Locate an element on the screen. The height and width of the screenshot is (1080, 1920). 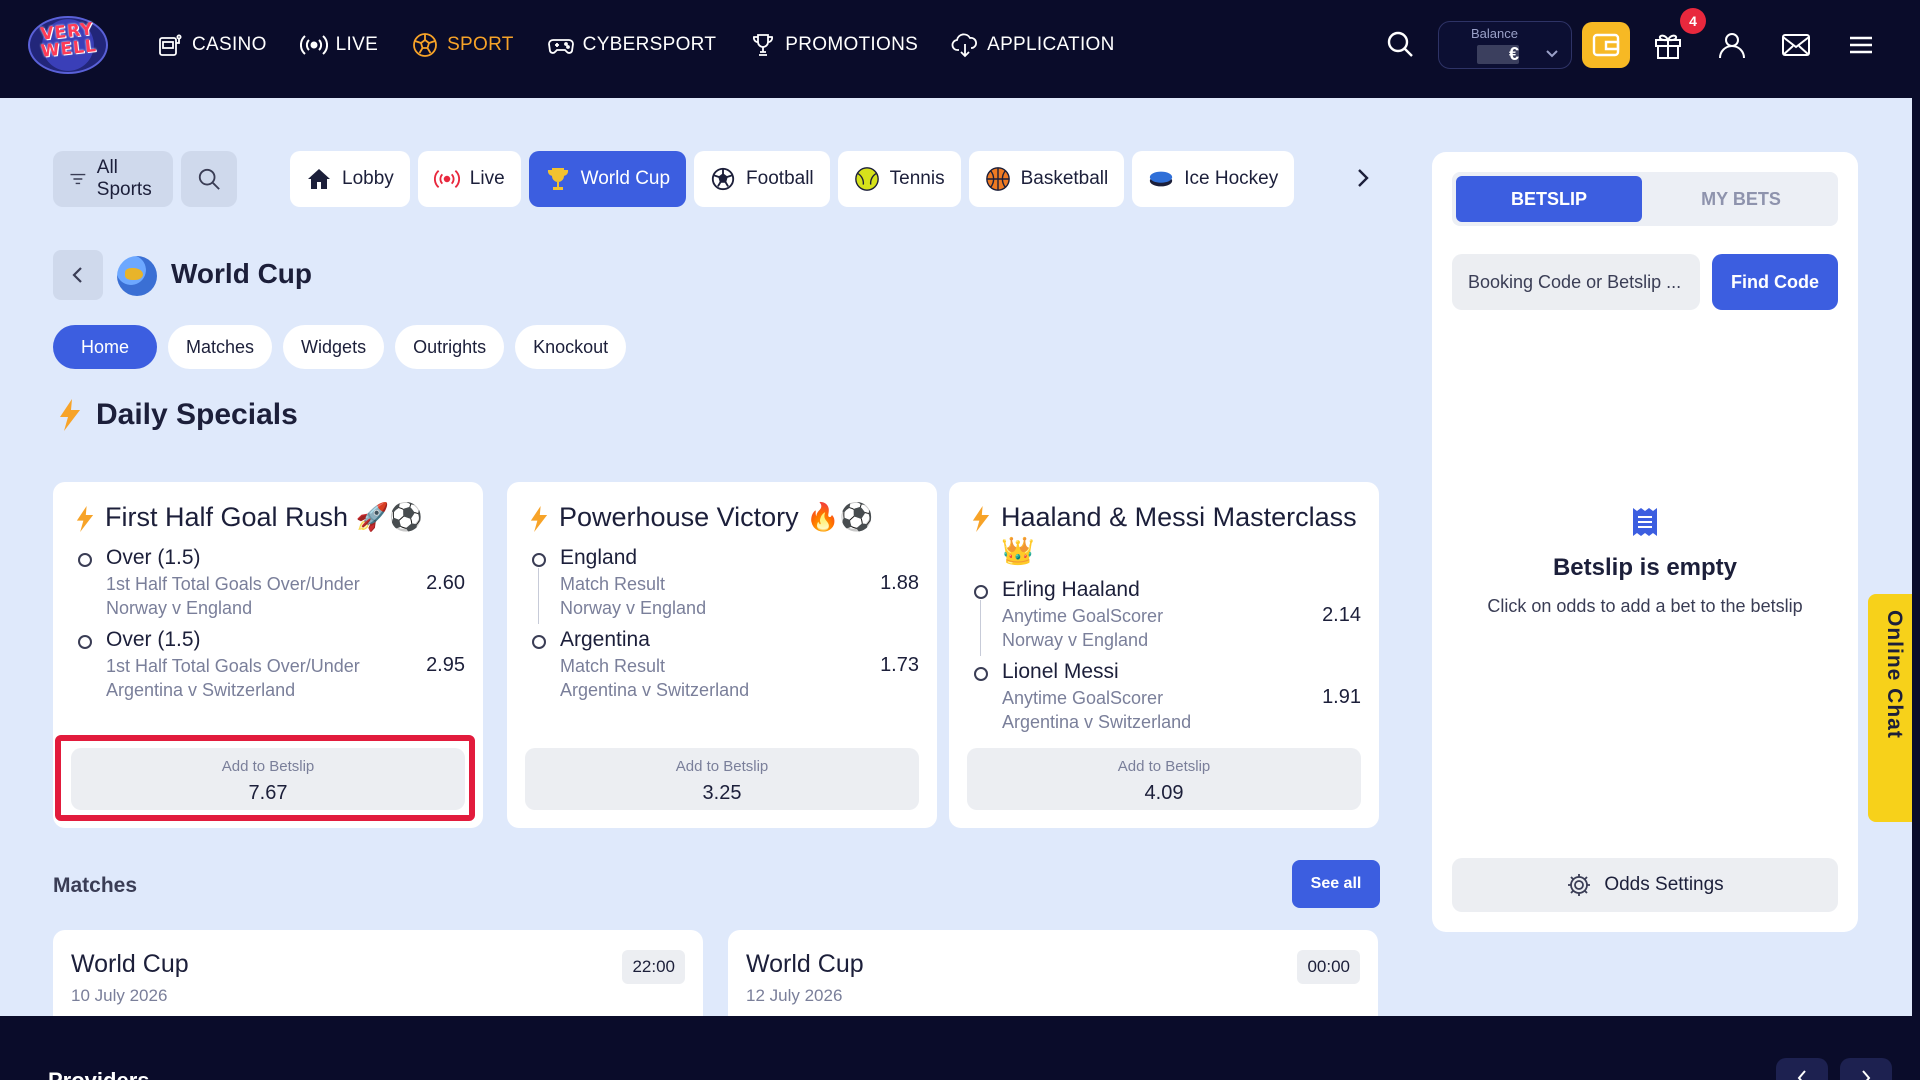
leg-odds: 2.95 is located at coordinates (445, 665).